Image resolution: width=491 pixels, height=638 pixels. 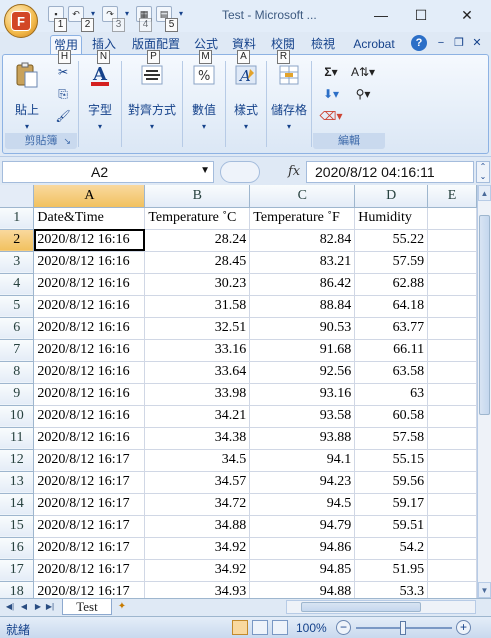 What do you see at coordinates (452, 196) in the screenshot?
I see `column-header-e: E` at bounding box center [452, 196].